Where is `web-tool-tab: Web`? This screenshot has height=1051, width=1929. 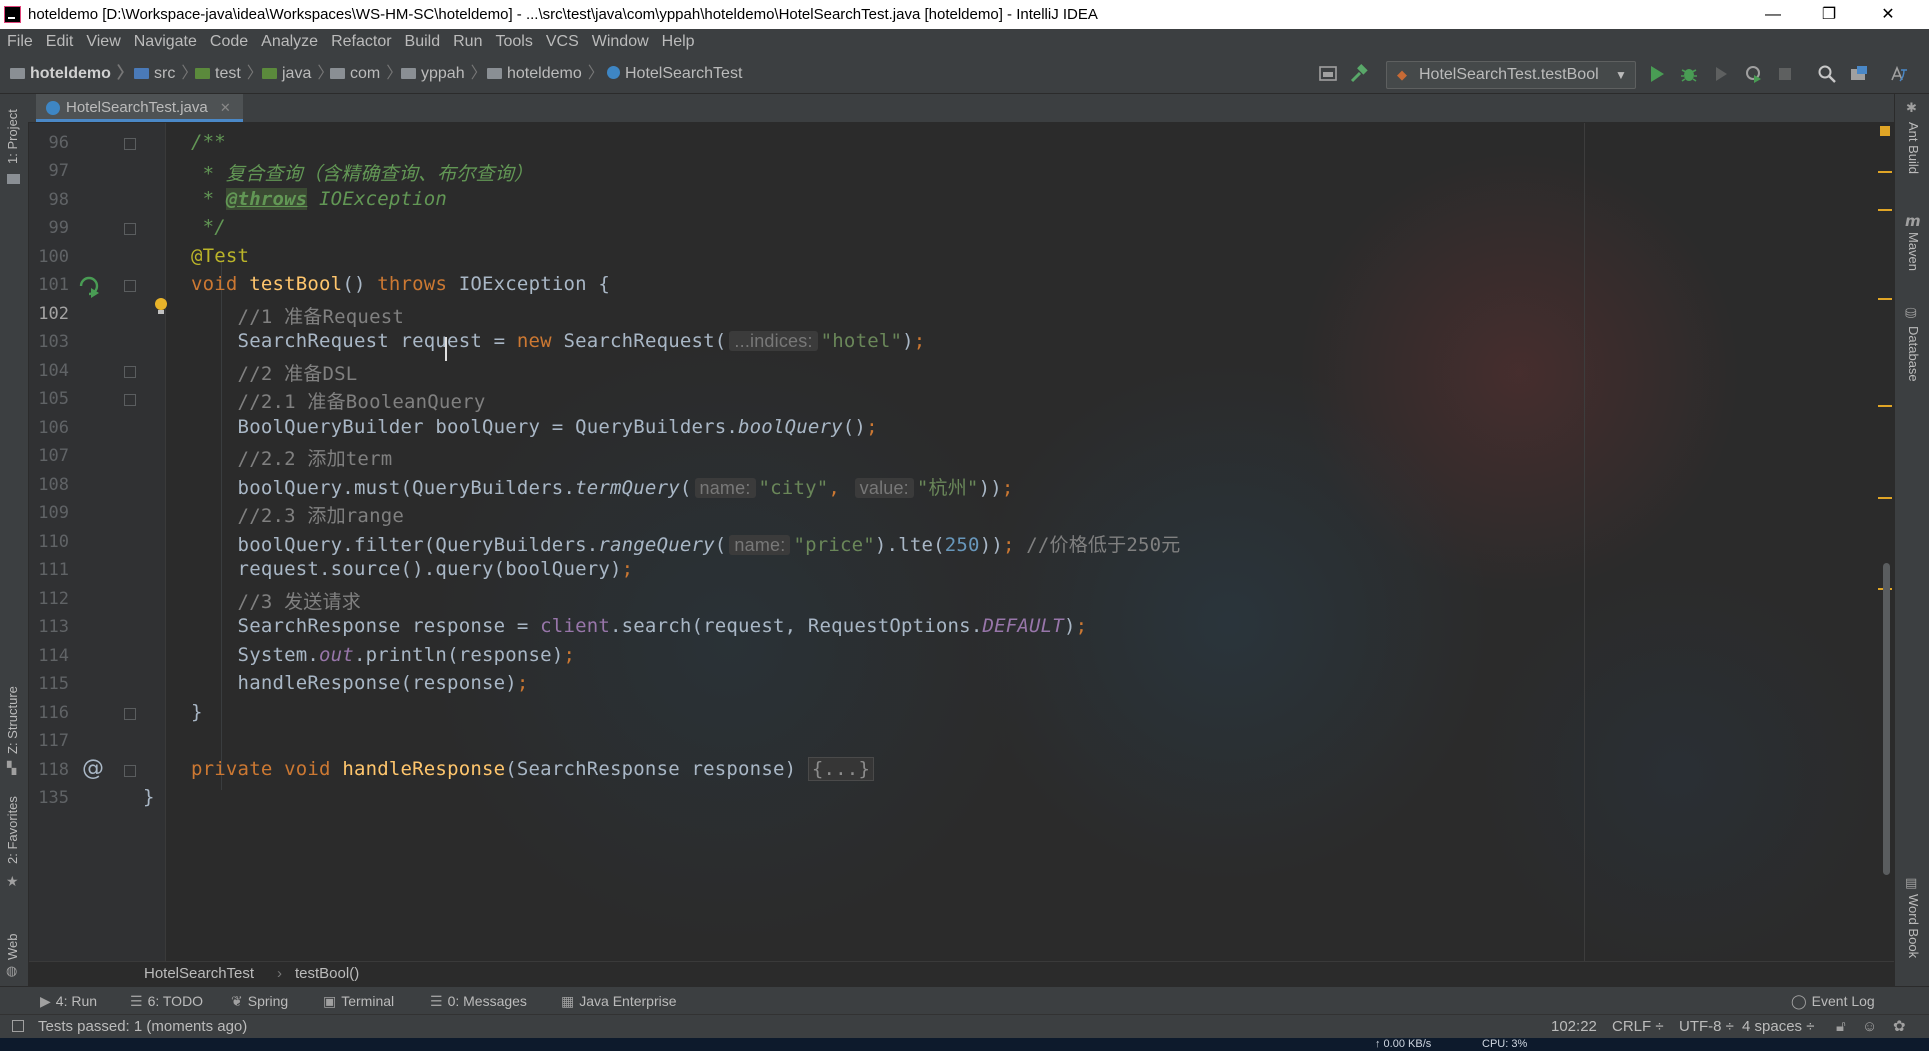 web-tool-tab: Web is located at coordinates (12, 947).